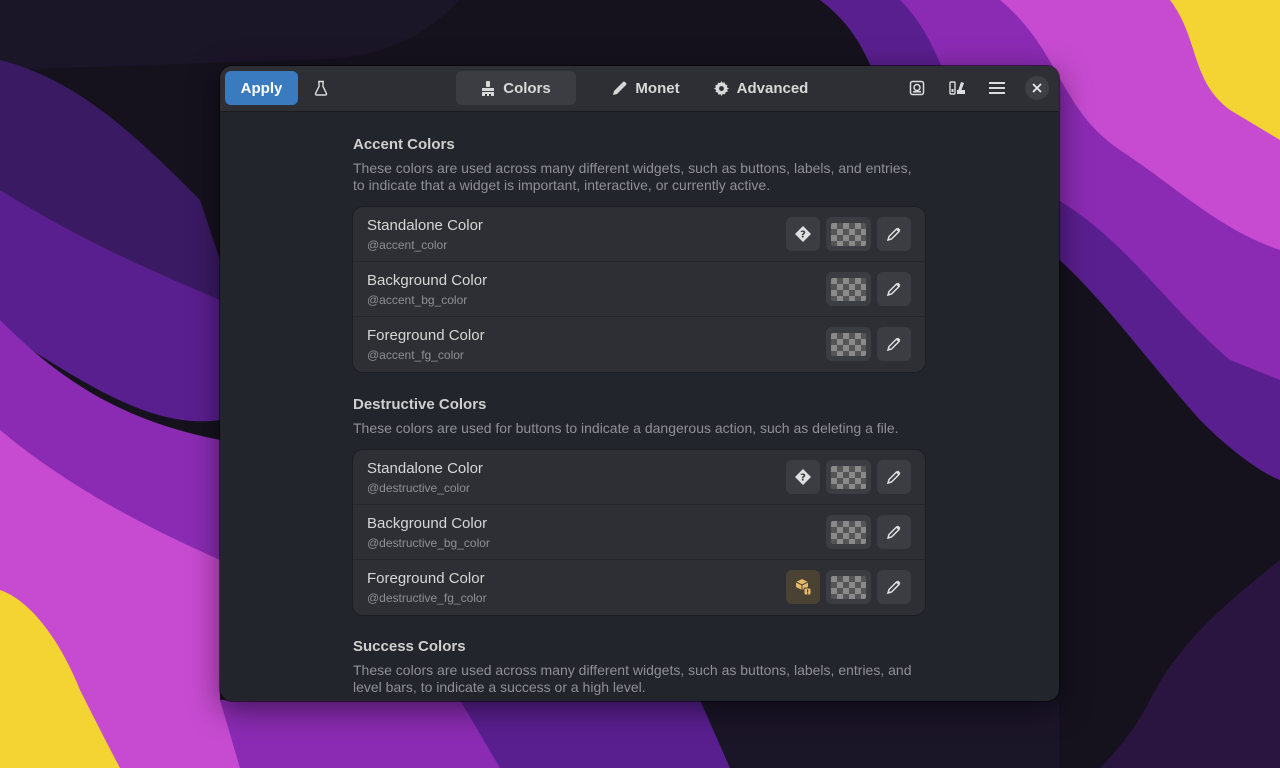 This screenshot has width=1280, height=768. Describe the element at coordinates (639, 344) in the screenshot. I see `list-item: Foreground Color @accent_fg_color` at that location.